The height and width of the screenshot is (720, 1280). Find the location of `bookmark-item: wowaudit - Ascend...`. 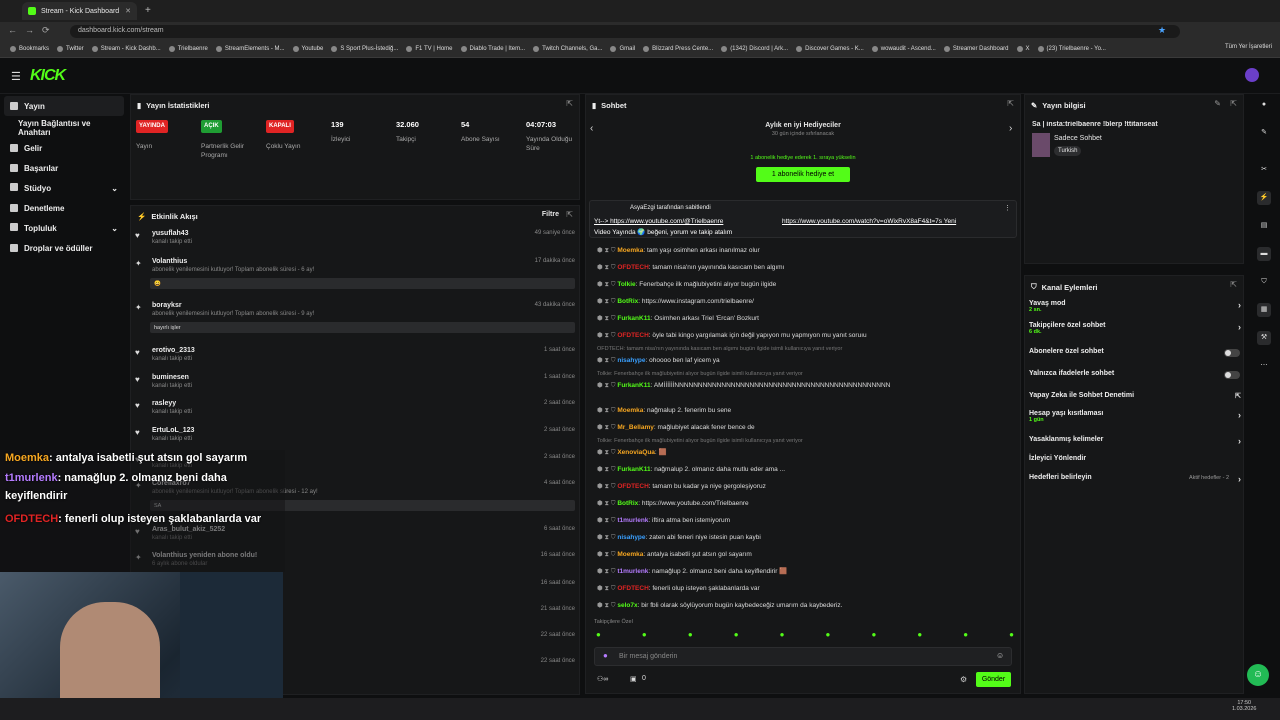

bookmark-item: wowaudit - Ascend... is located at coordinates (903, 48).